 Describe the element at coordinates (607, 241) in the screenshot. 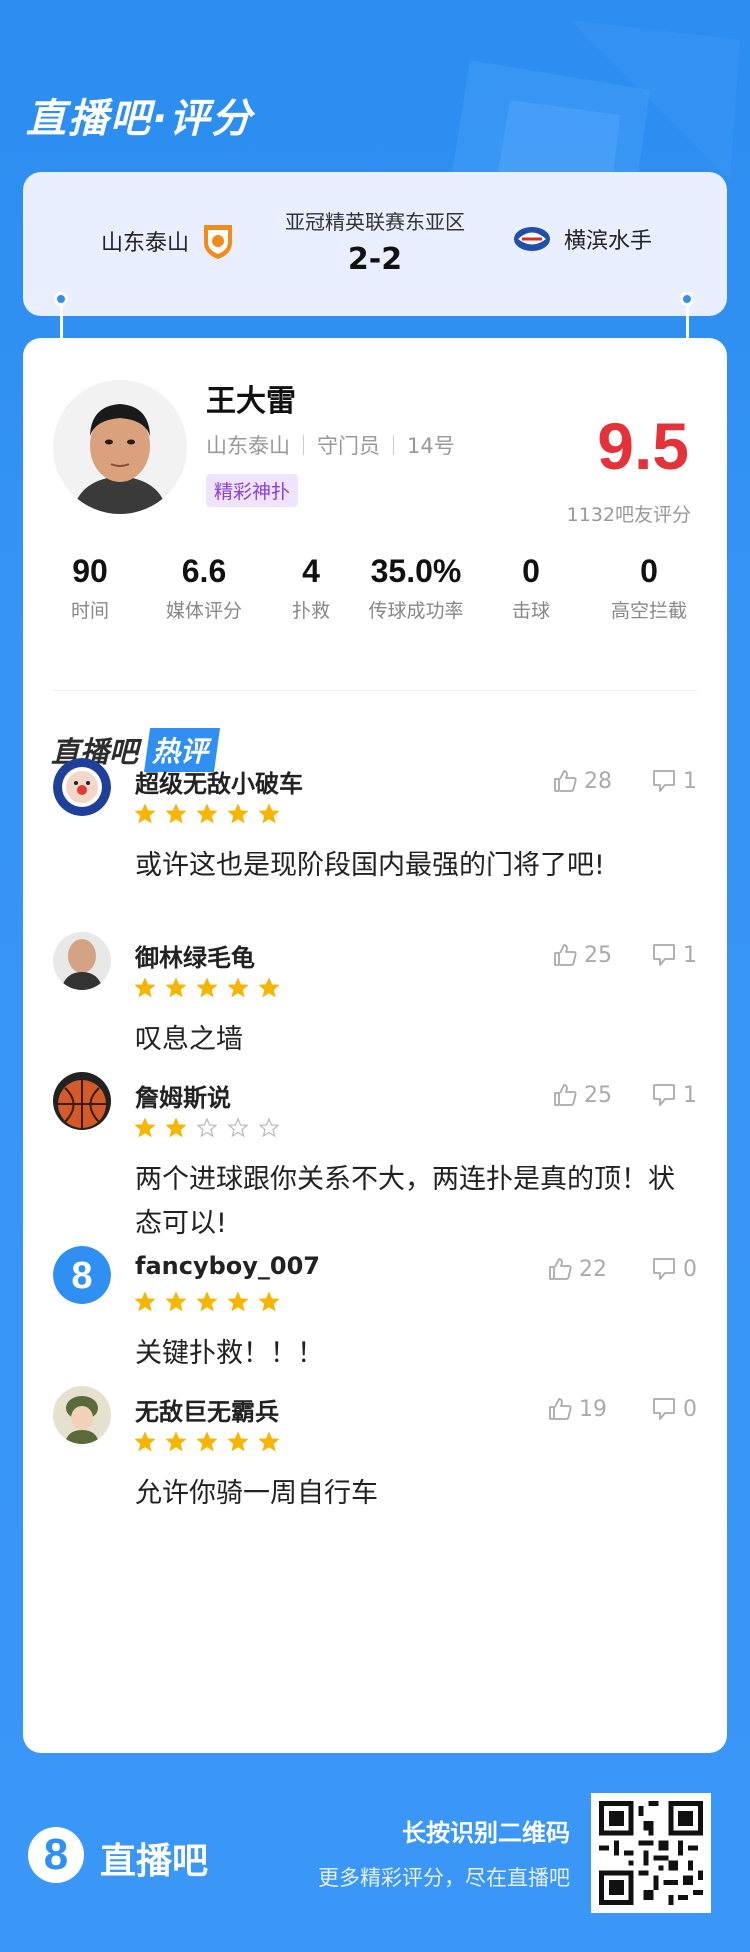

I see `away-team-name: 横滨水手` at that location.